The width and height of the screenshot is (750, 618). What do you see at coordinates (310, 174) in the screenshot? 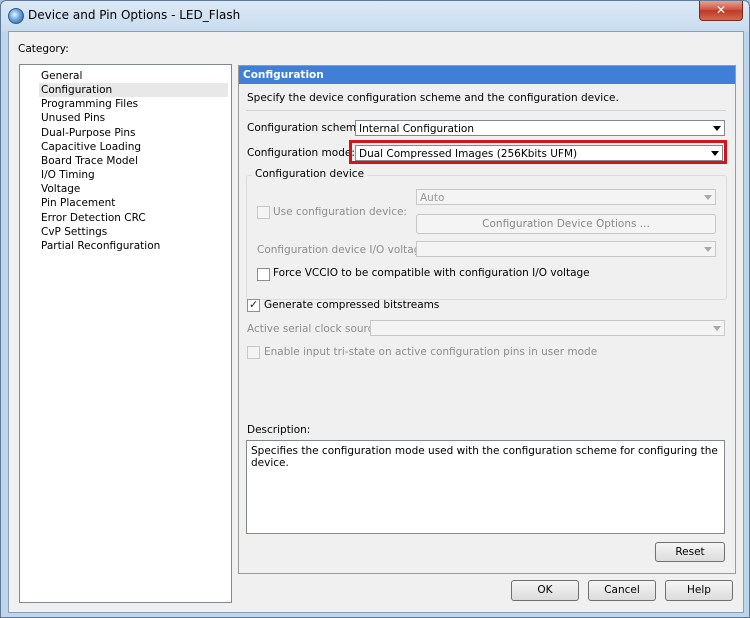
I see `configuration-device-group-title: Configuration device` at bounding box center [310, 174].